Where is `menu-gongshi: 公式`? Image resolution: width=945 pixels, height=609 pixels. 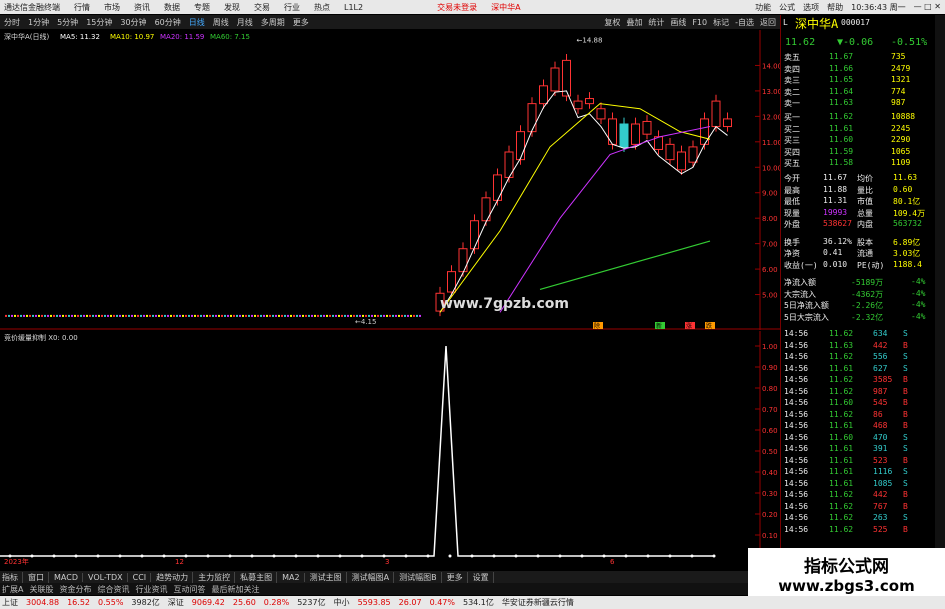 menu-gongshi: 公式 is located at coordinates (787, 7).